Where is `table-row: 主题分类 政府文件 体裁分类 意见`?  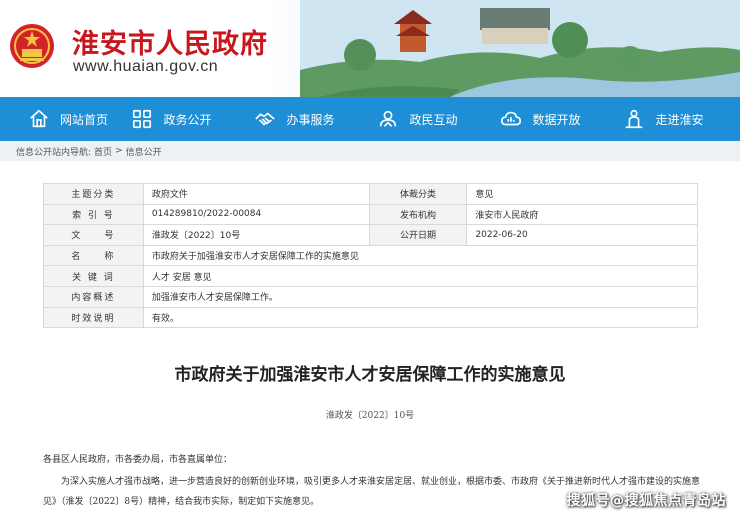 table-row: 主题分类 政府文件 体裁分类 意见 is located at coordinates (370, 194).